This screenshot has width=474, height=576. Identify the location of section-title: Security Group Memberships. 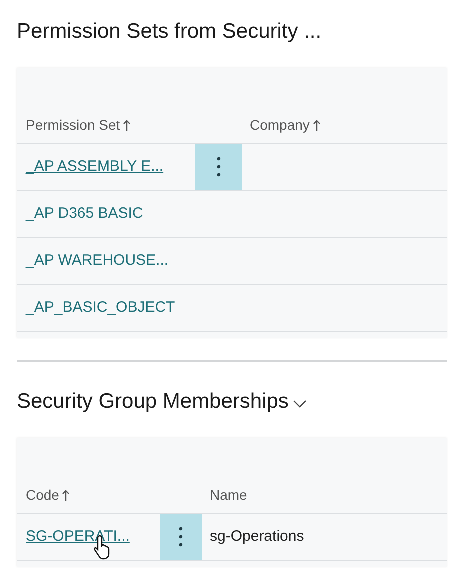
(153, 402).